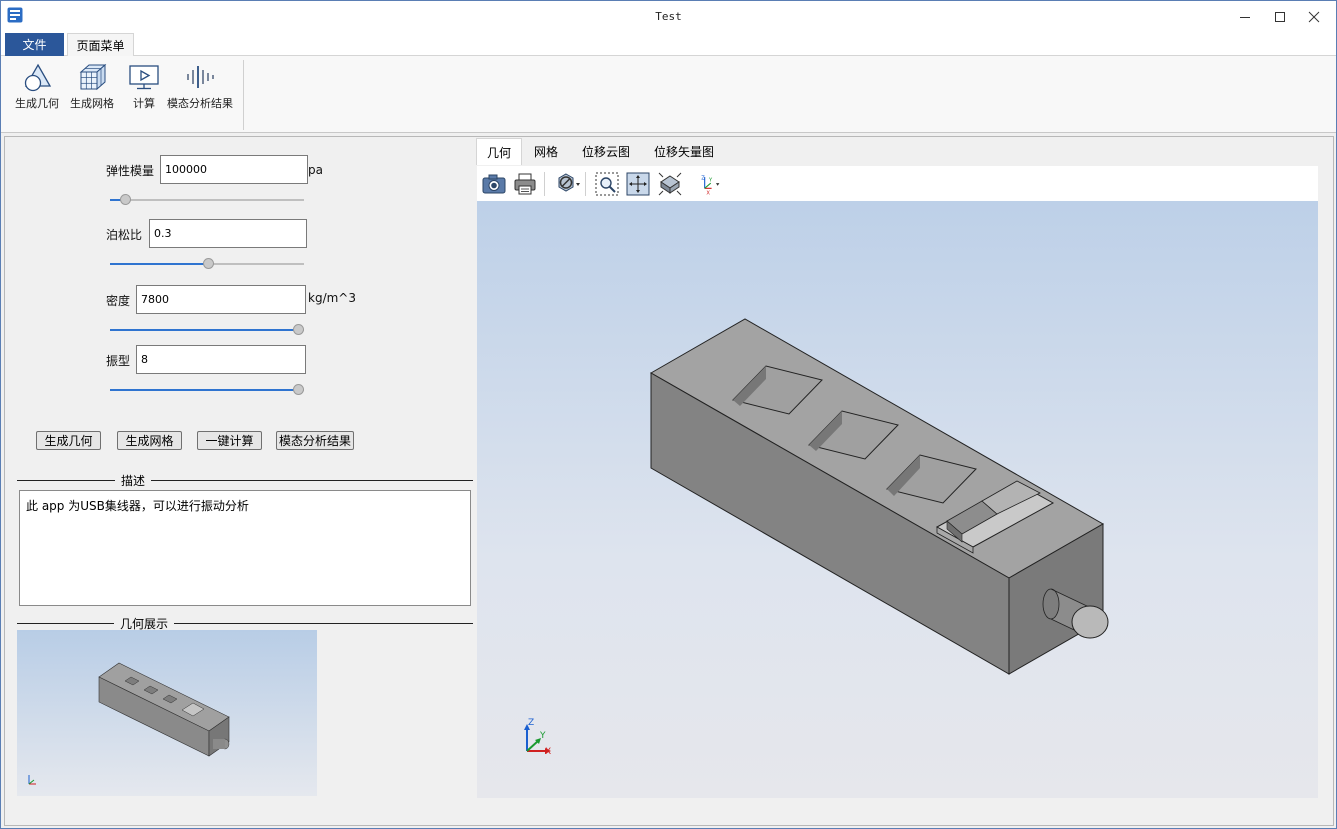 This screenshot has width=1337, height=829. I want to click on hide-icon, so click(568, 184).